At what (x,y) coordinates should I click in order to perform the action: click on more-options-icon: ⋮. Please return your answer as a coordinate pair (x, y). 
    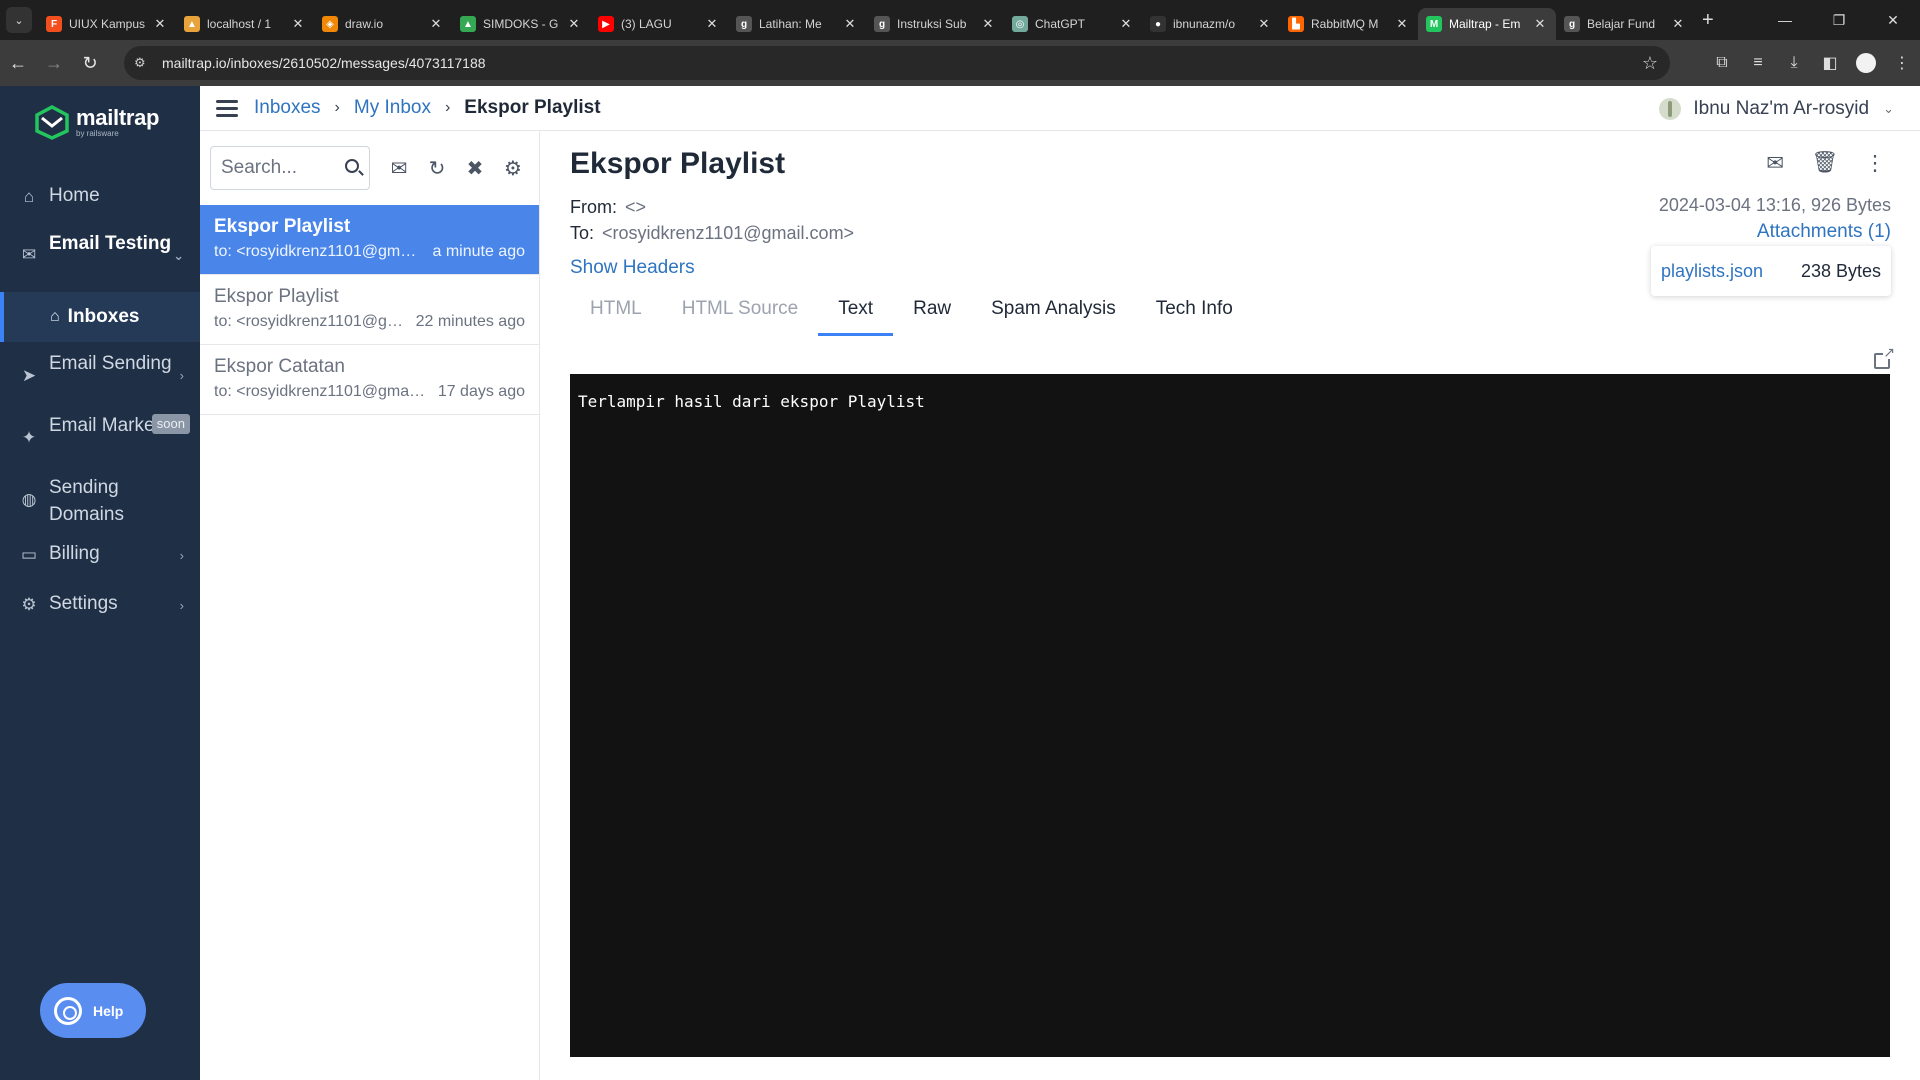
    Looking at the image, I should click on (1875, 163).